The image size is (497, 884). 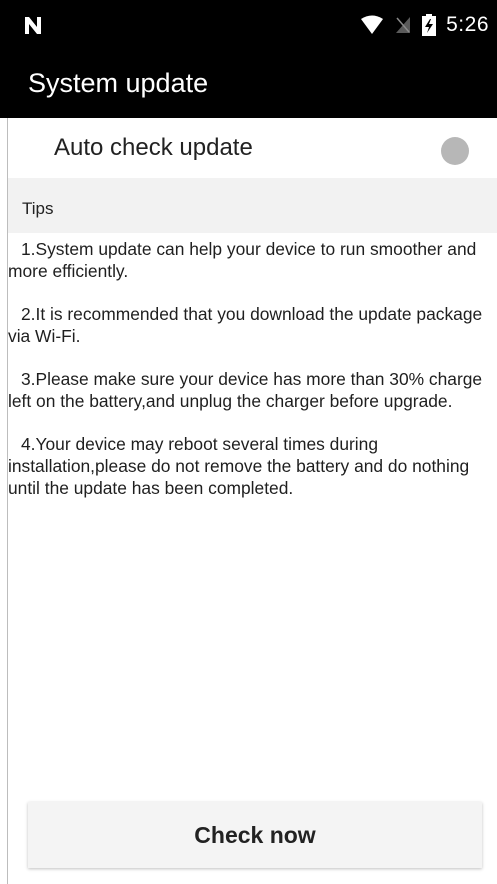 I want to click on status-time: 5:26, so click(x=467, y=24).